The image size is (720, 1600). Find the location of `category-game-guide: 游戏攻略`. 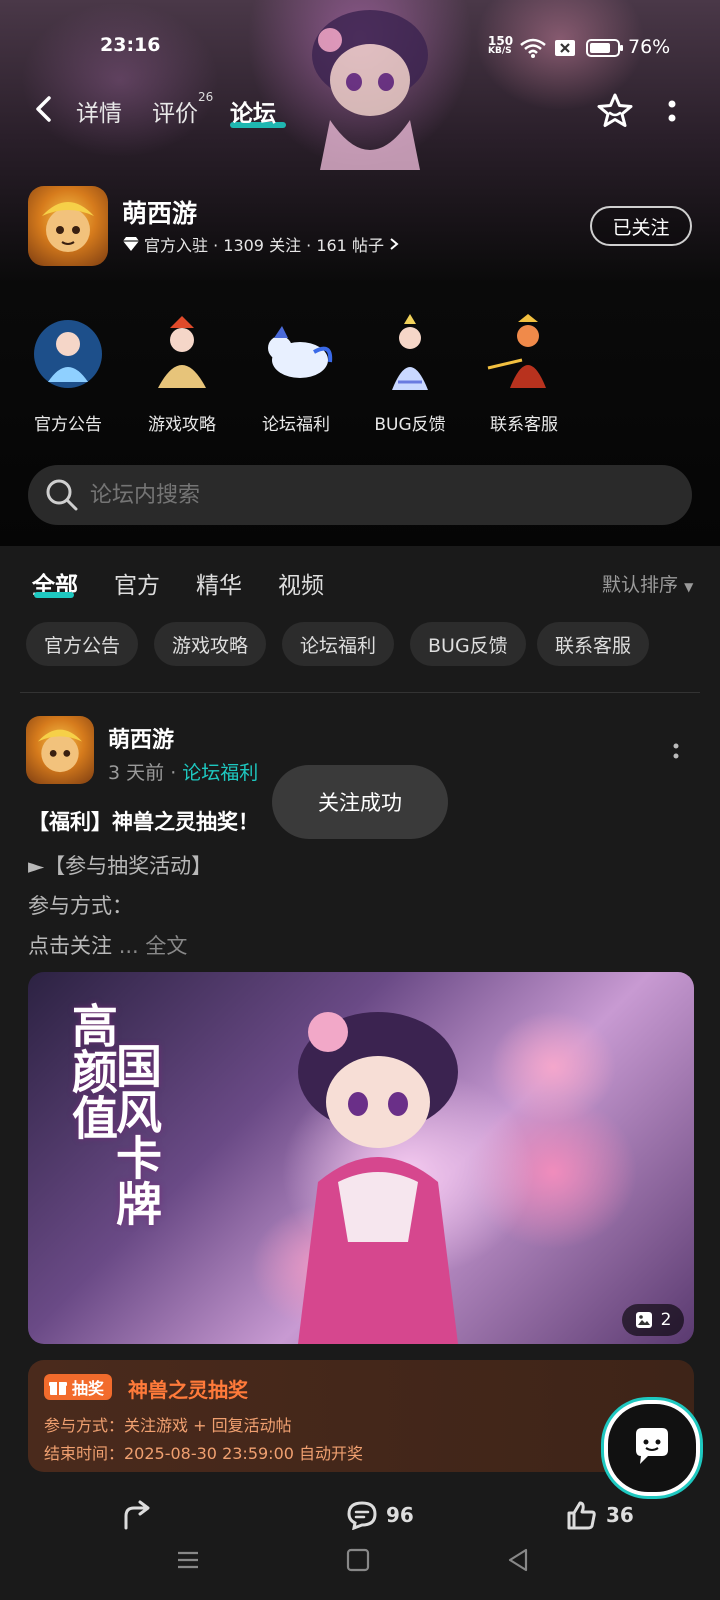

category-game-guide: 游戏攻略 is located at coordinates (182, 373).